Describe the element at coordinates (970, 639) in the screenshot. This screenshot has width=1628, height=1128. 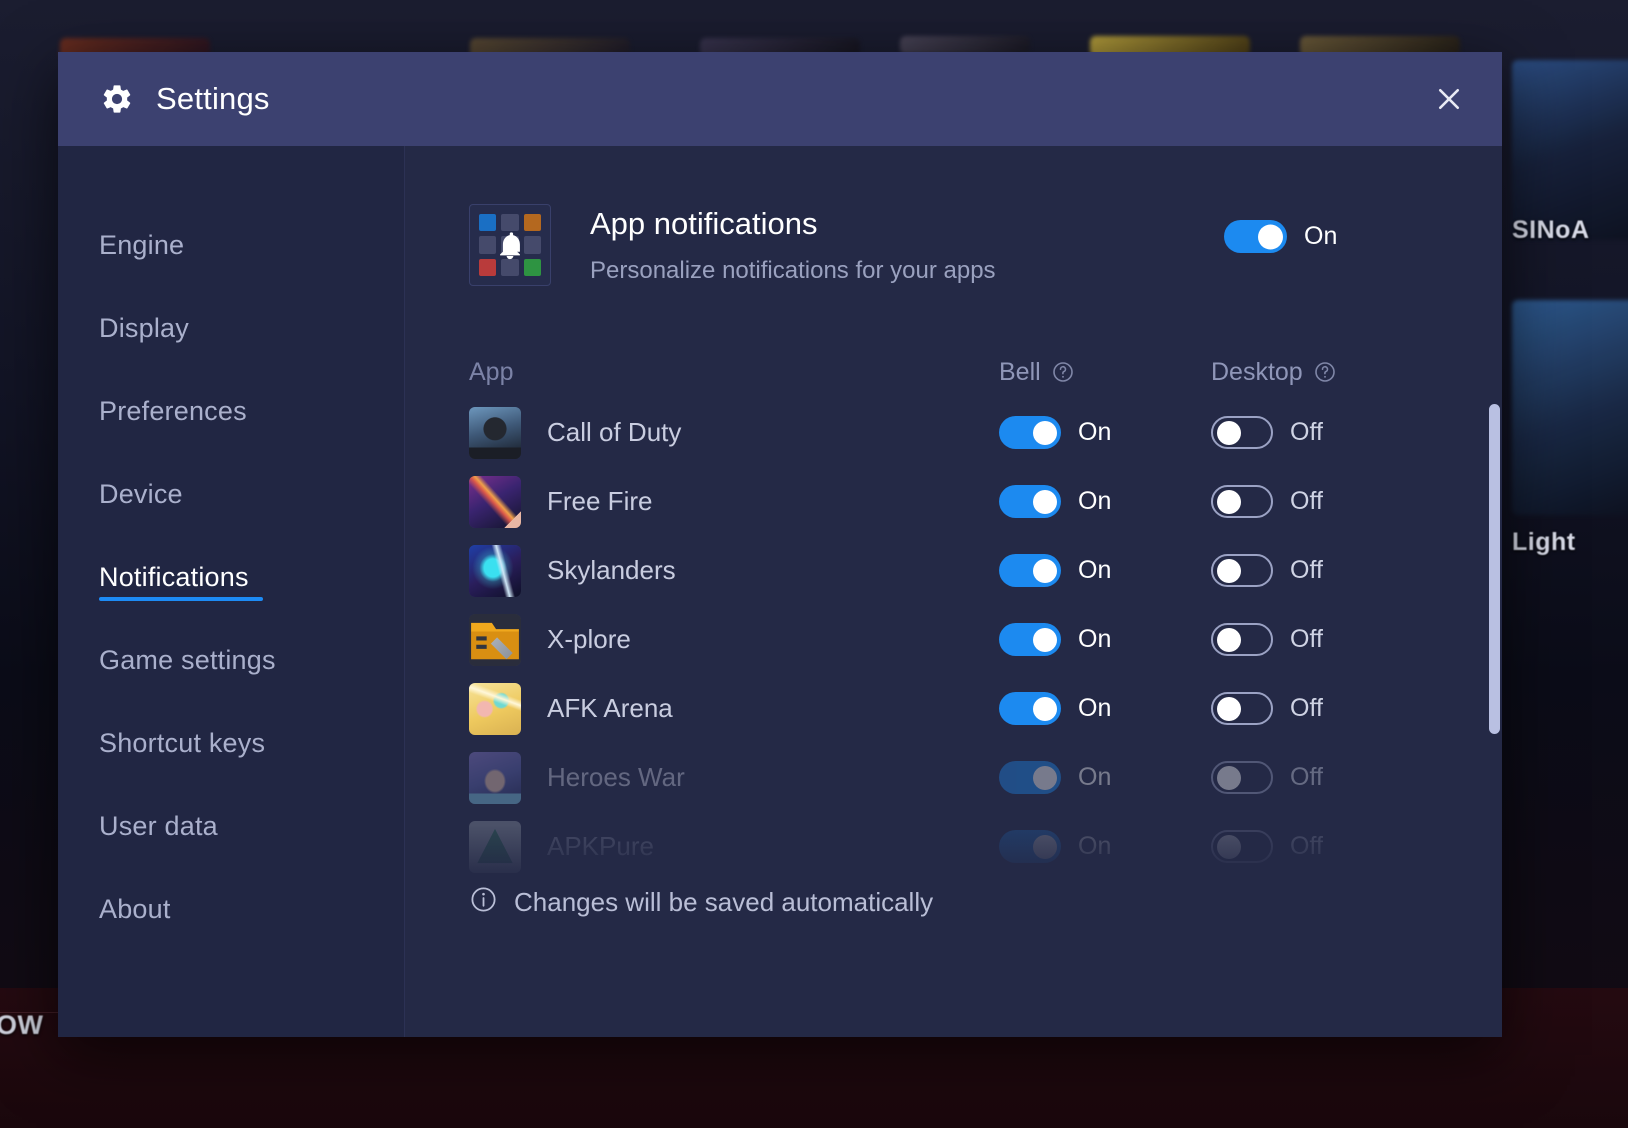
I see `table-row: X-plore On Off` at that location.